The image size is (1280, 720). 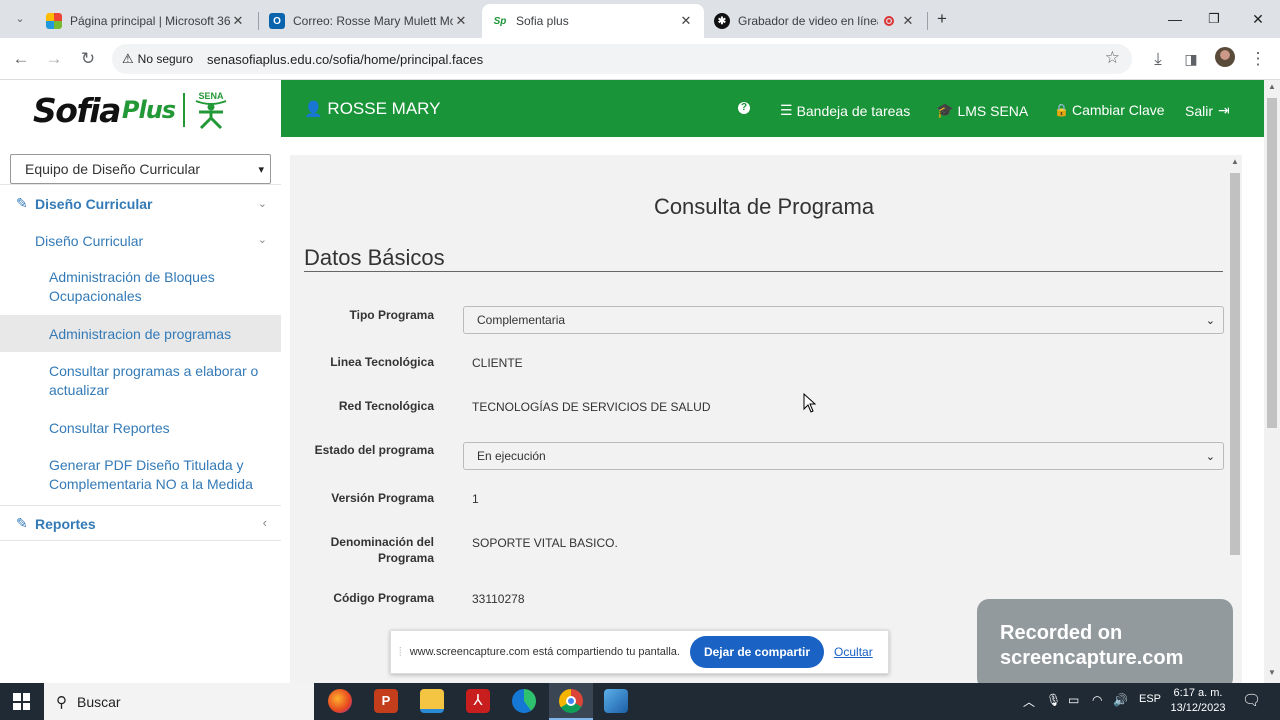 I want to click on show-hidden-icons-chevron-icon: ︿, so click(x=1029, y=701).